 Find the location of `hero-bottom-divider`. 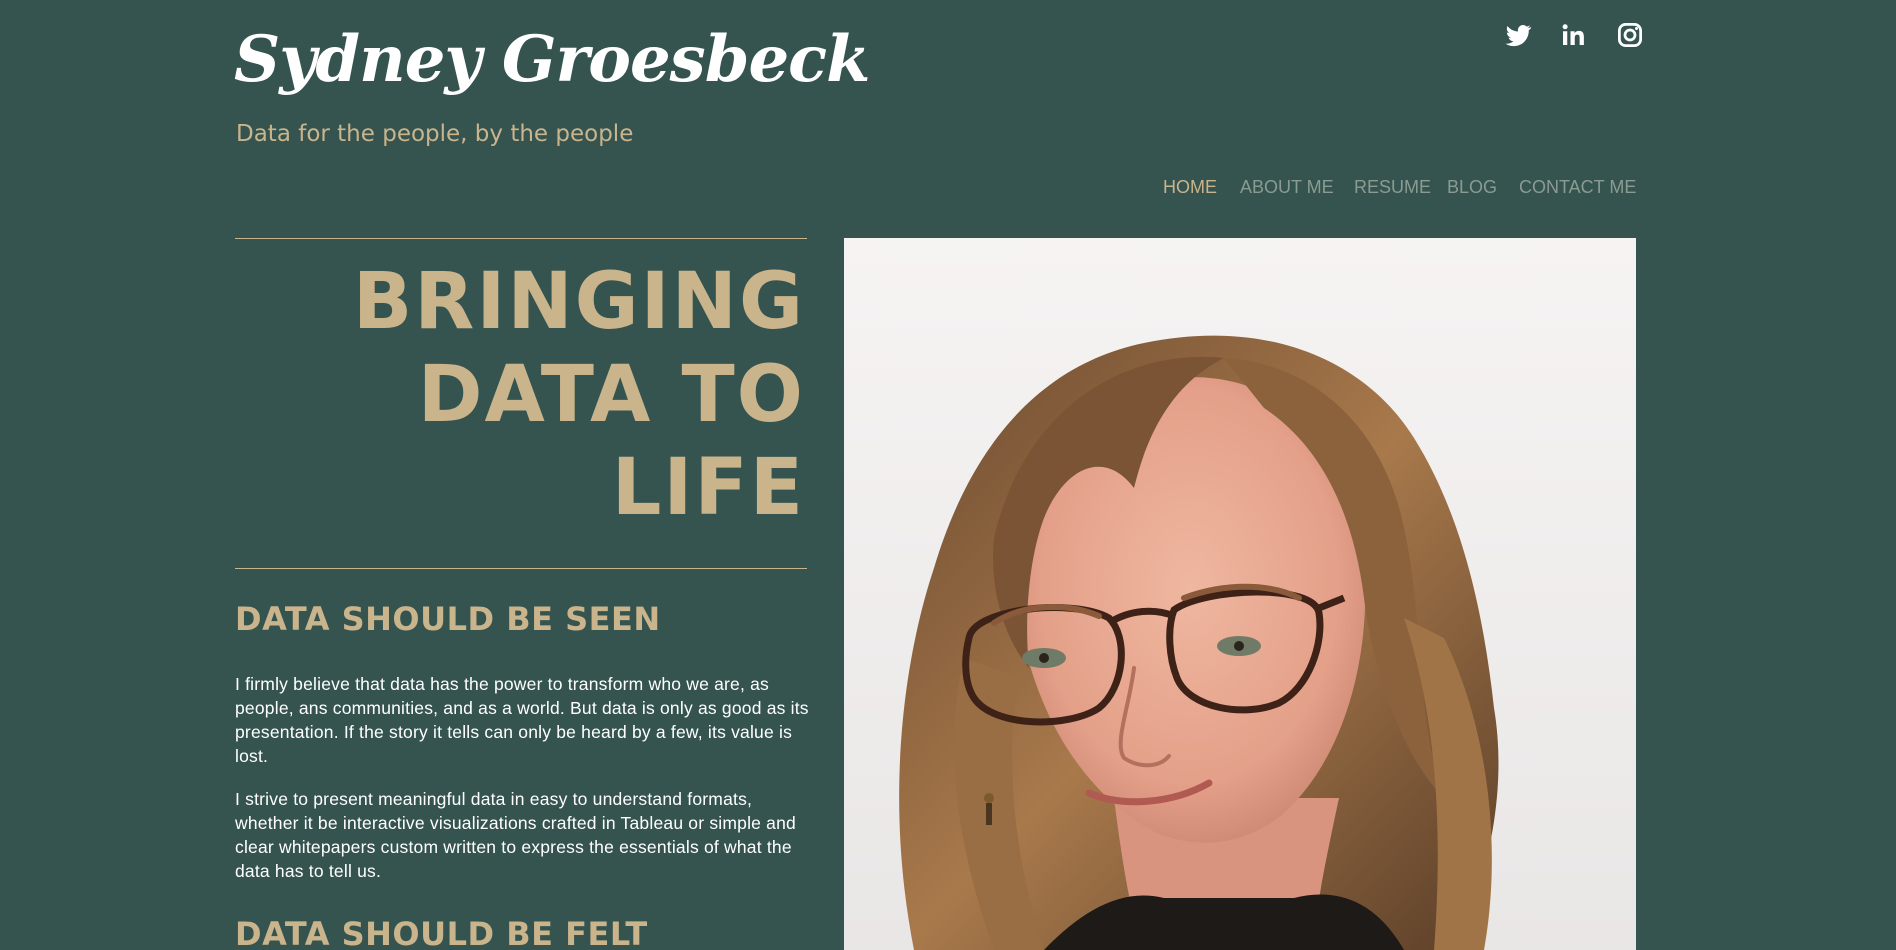

hero-bottom-divider is located at coordinates (521, 568).